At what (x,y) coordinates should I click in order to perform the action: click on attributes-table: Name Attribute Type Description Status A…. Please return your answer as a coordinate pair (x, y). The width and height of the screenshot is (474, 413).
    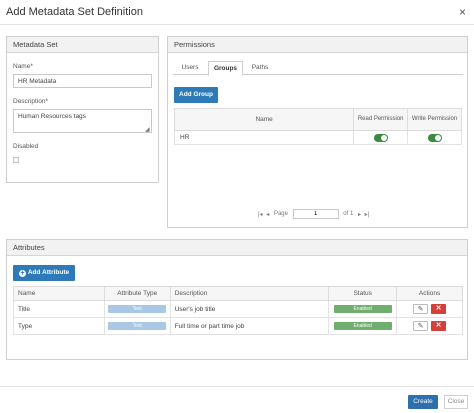
    Looking at the image, I should click on (238, 310).